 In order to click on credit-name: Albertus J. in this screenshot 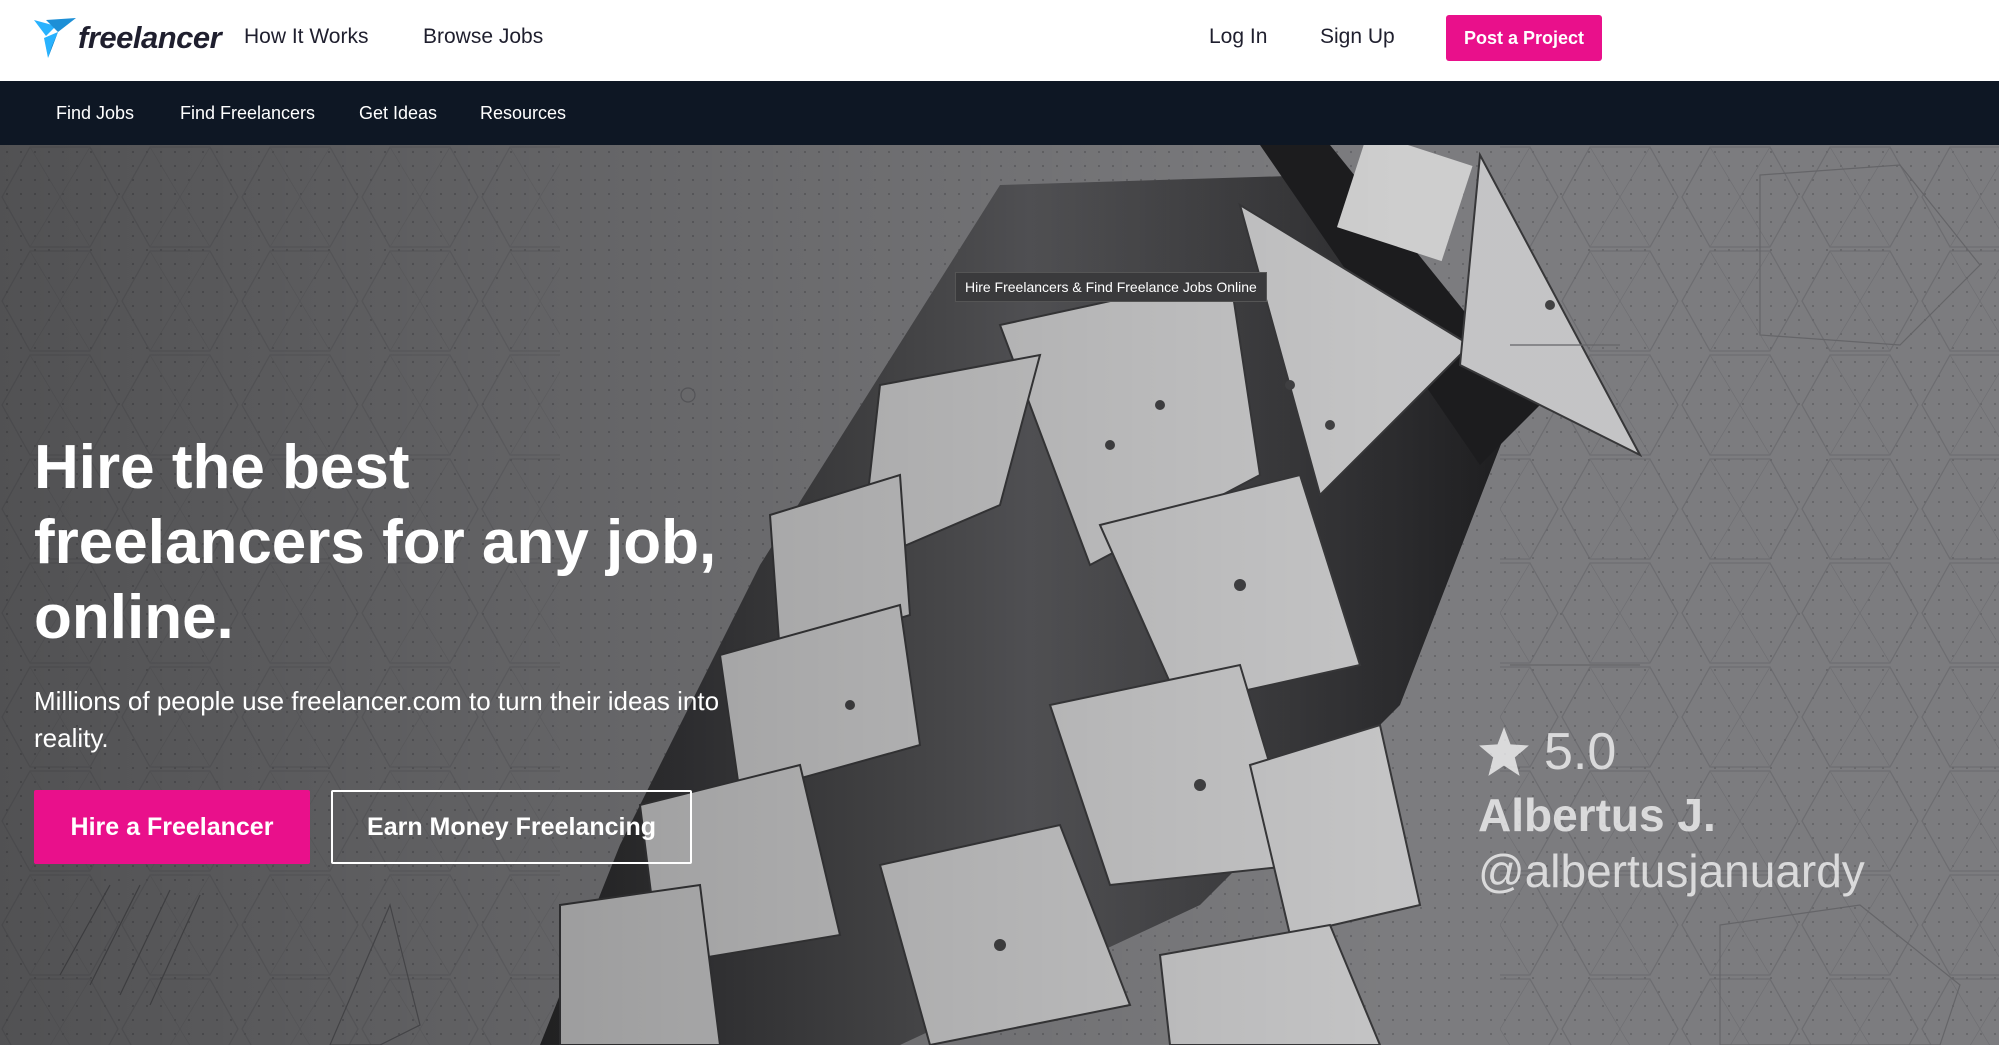, I will do `click(1597, 815)`.